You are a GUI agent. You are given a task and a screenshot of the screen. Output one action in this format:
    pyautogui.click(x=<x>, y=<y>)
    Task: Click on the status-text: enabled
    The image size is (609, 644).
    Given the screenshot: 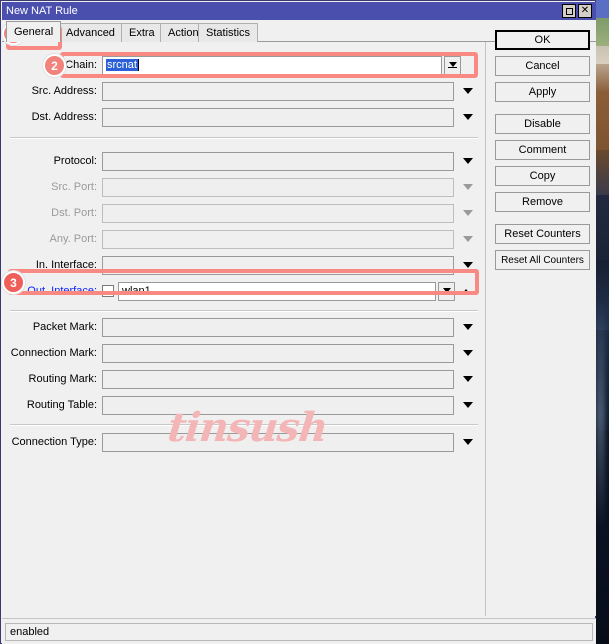 What is the action you would take?
    pyautogui.click(x=30, y=632)
    